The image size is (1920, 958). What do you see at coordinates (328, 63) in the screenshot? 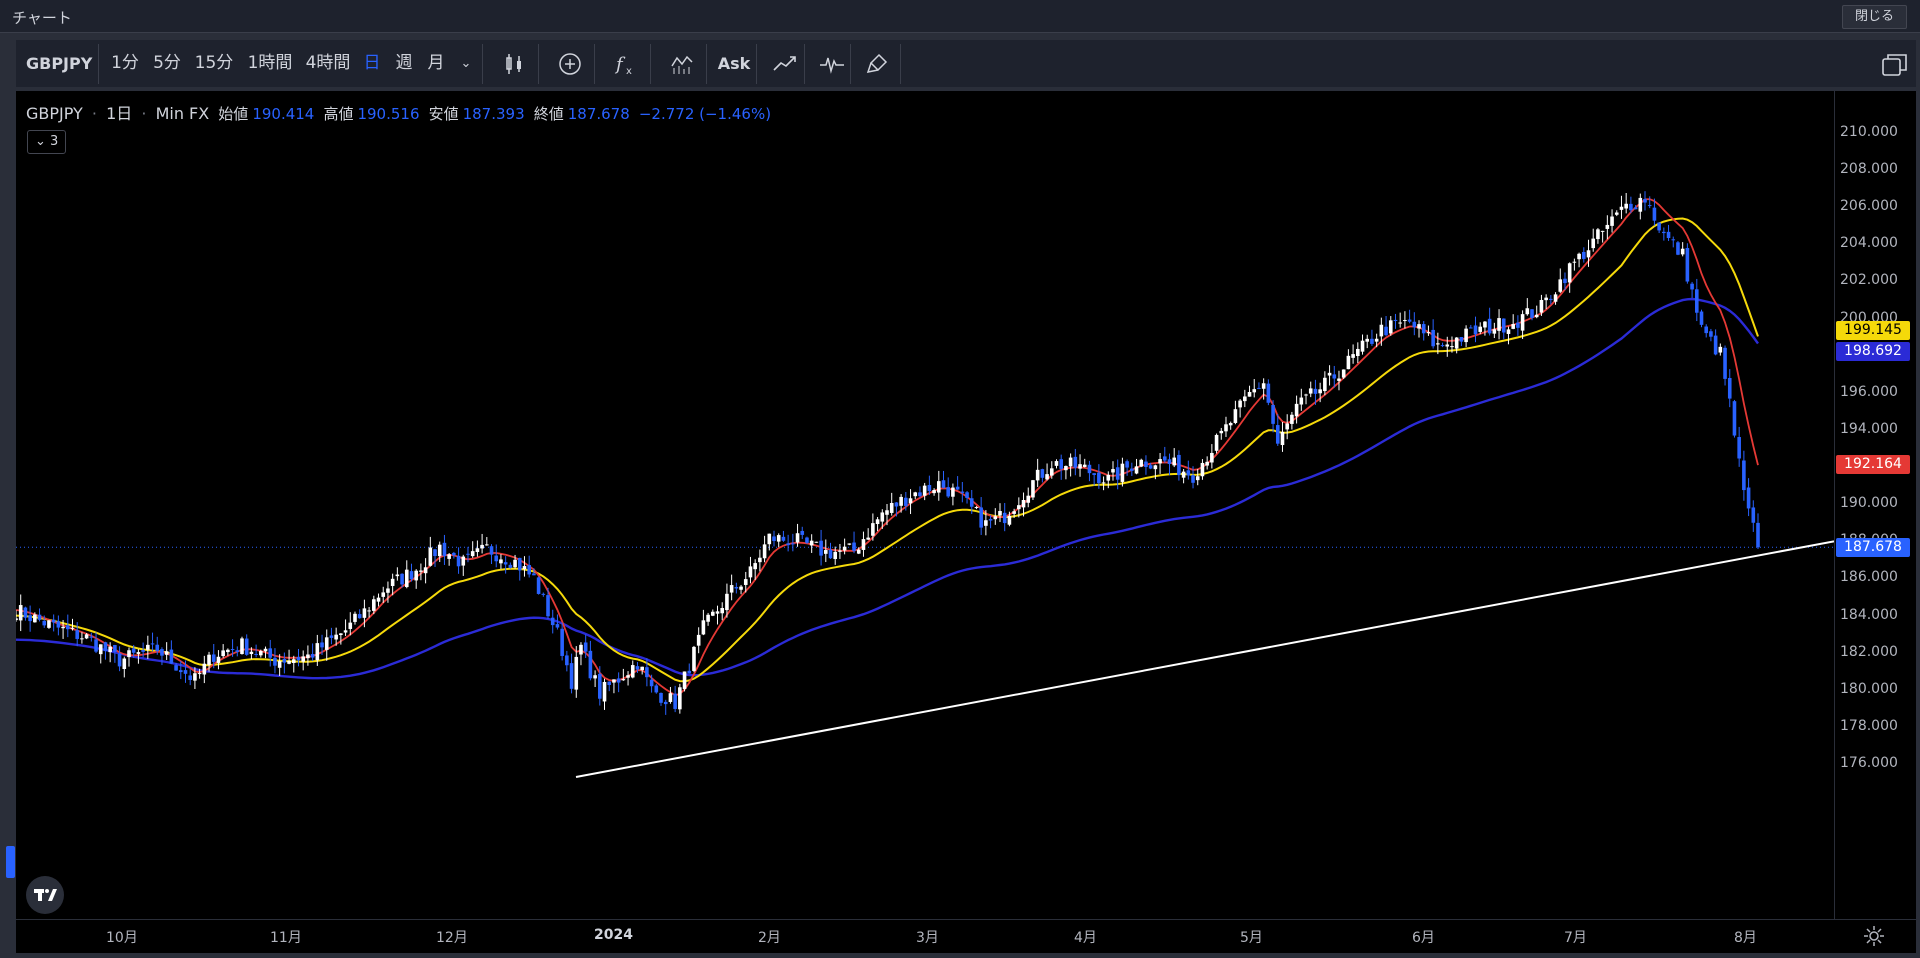
I see `interval-4h: 4時間` at bounding box center [328, 63].